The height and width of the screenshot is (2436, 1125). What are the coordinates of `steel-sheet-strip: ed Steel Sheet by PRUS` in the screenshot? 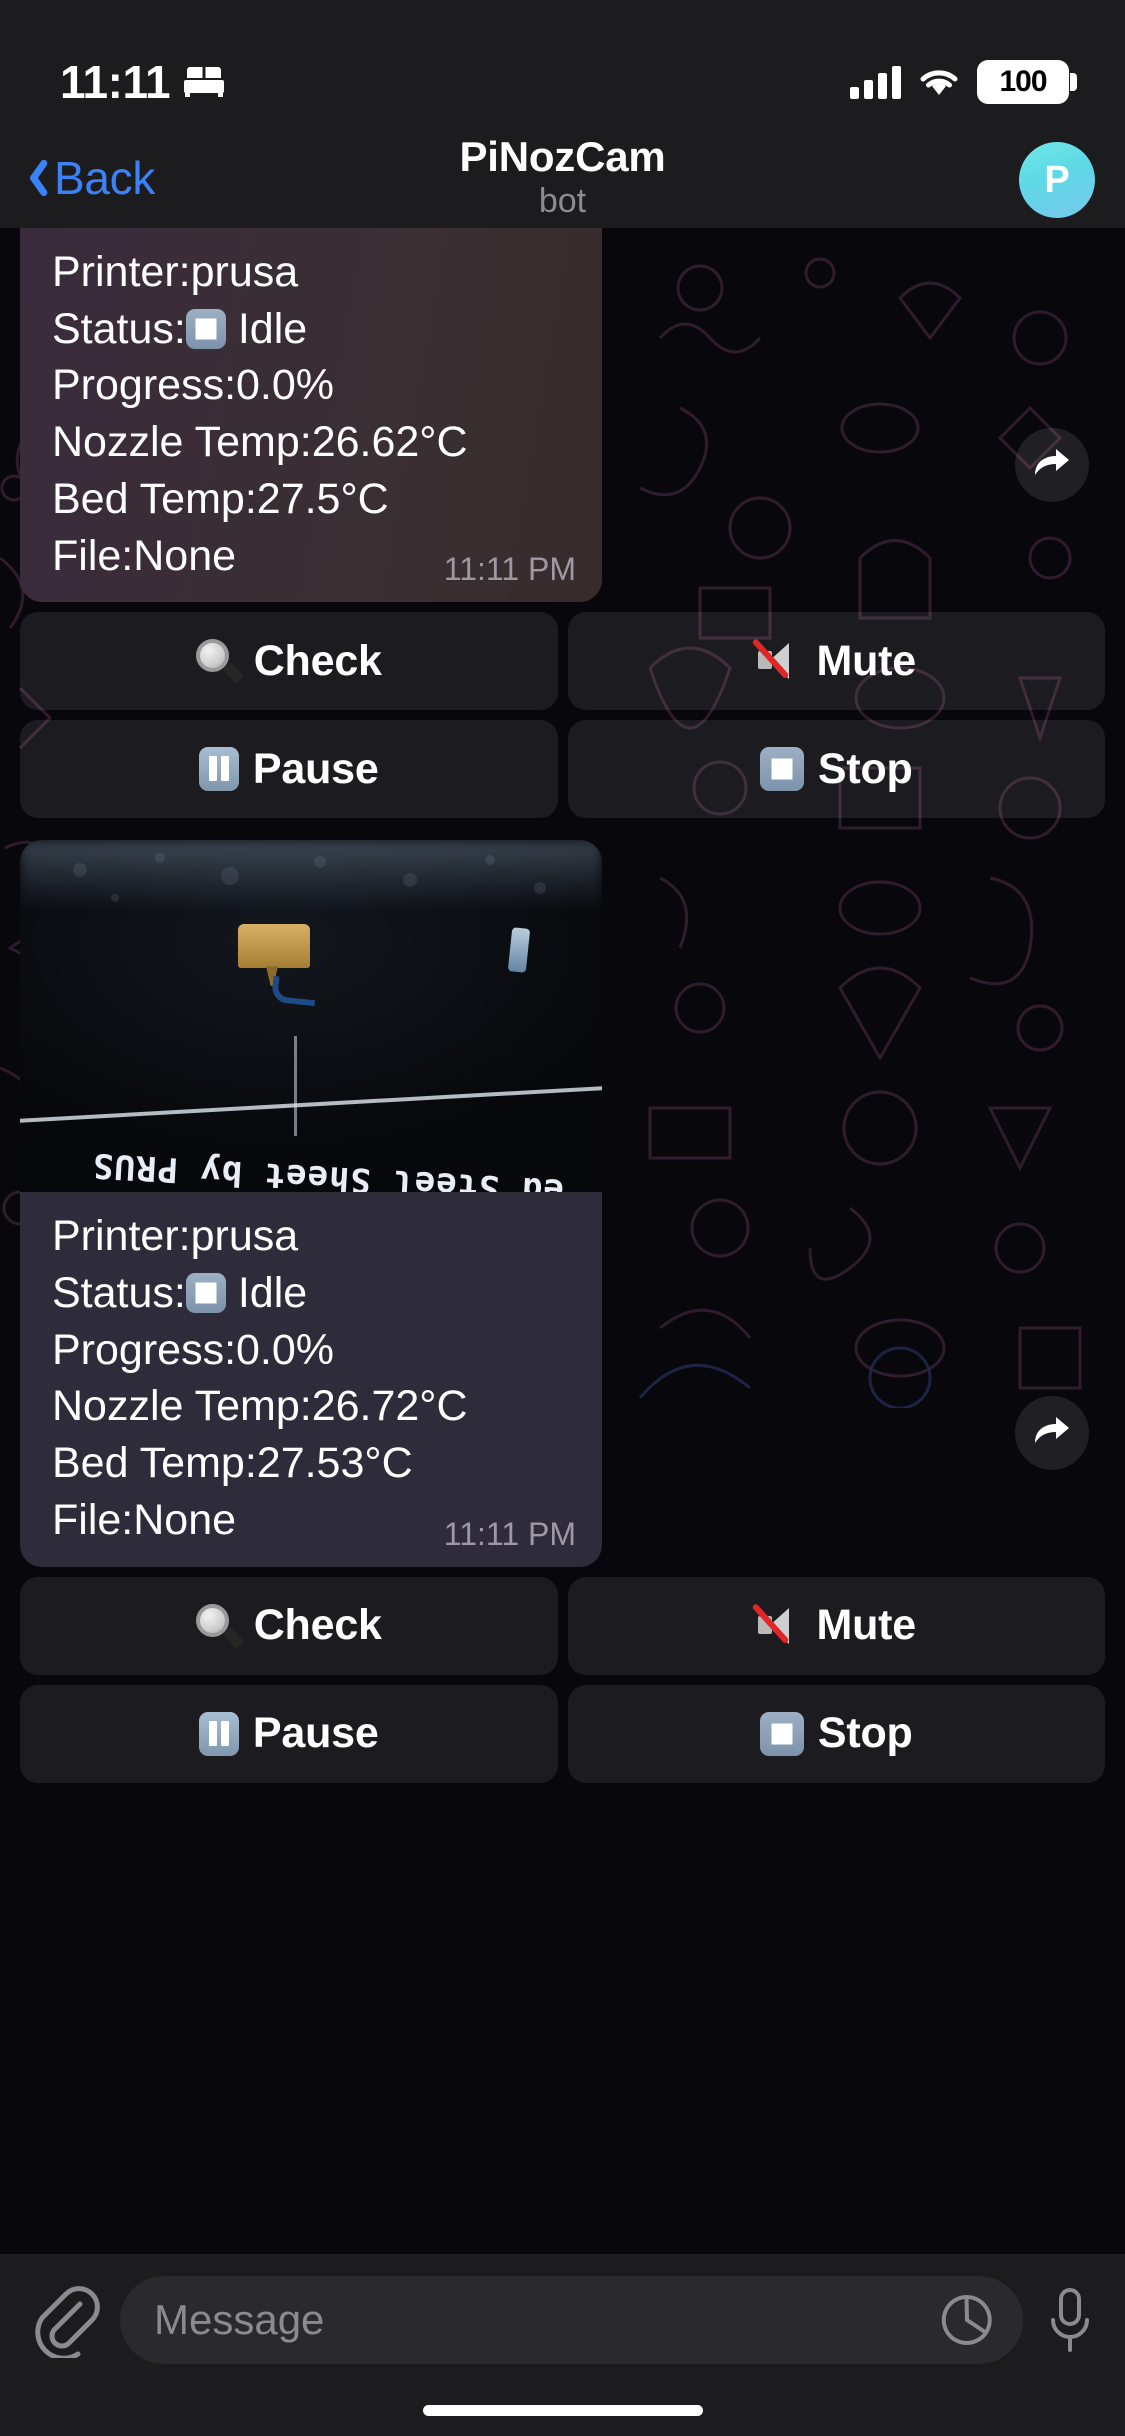 It's located at (311, 1163).